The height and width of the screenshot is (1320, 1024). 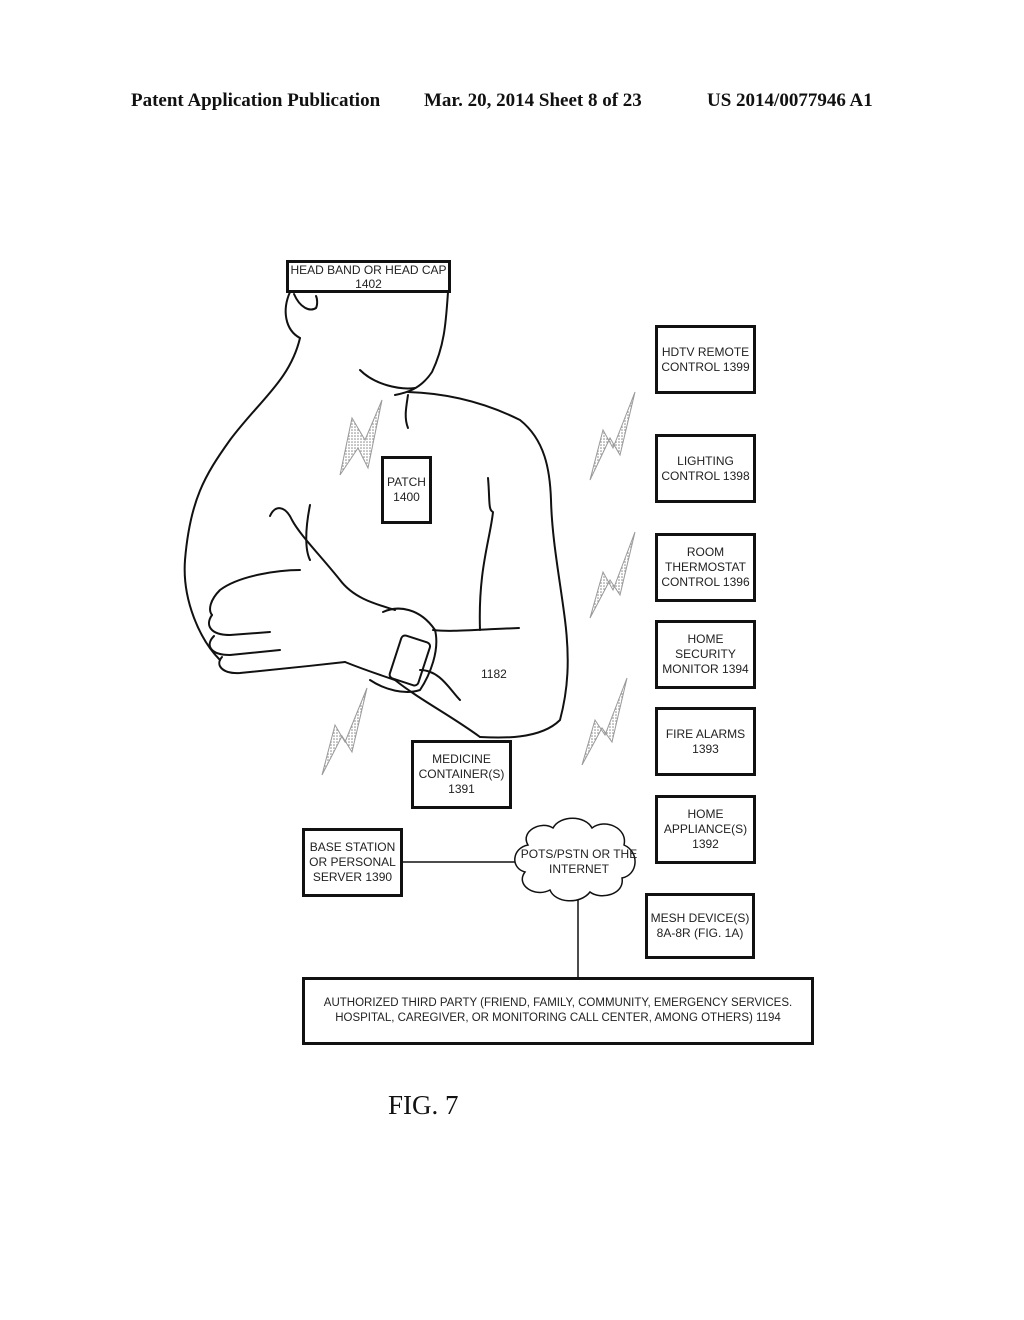 What do you see at coordinates (579, 861) in the screenshot?
I see `cloud-label: POTS/PSTN OR THE INTERNET` at bounding box center [579, 861].